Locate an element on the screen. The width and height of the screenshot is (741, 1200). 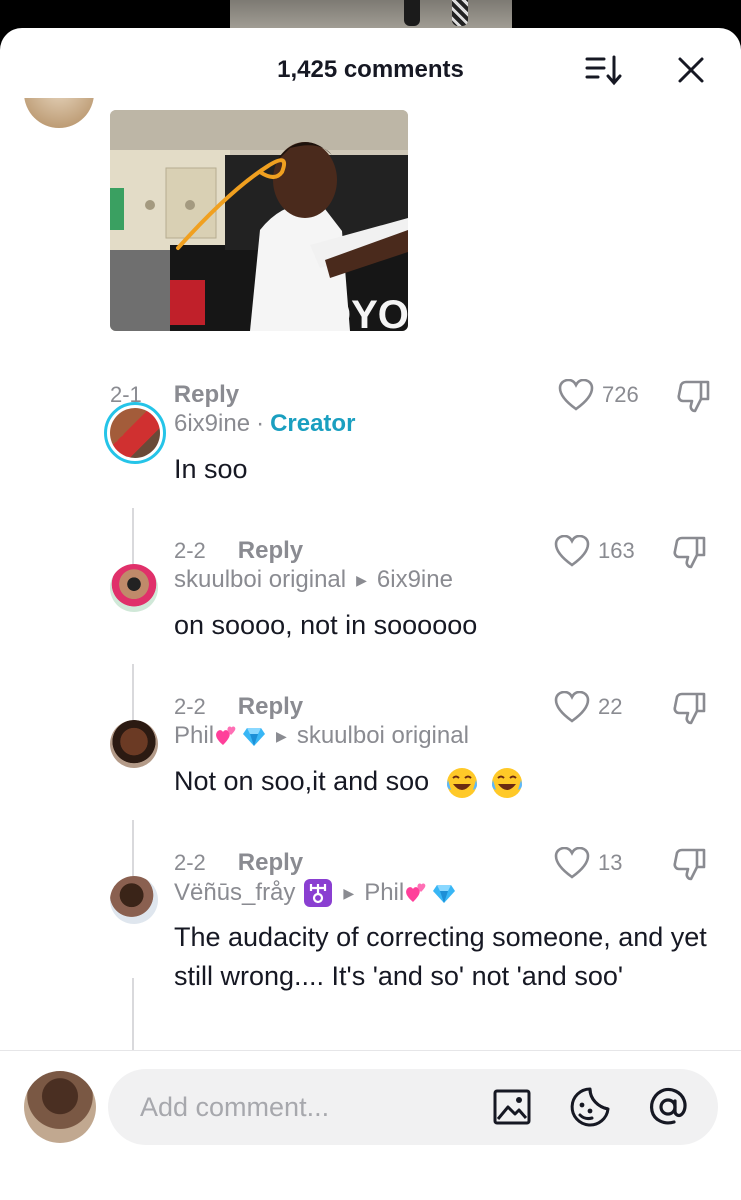
like-button: 22 is located at coordinates (588, 707).